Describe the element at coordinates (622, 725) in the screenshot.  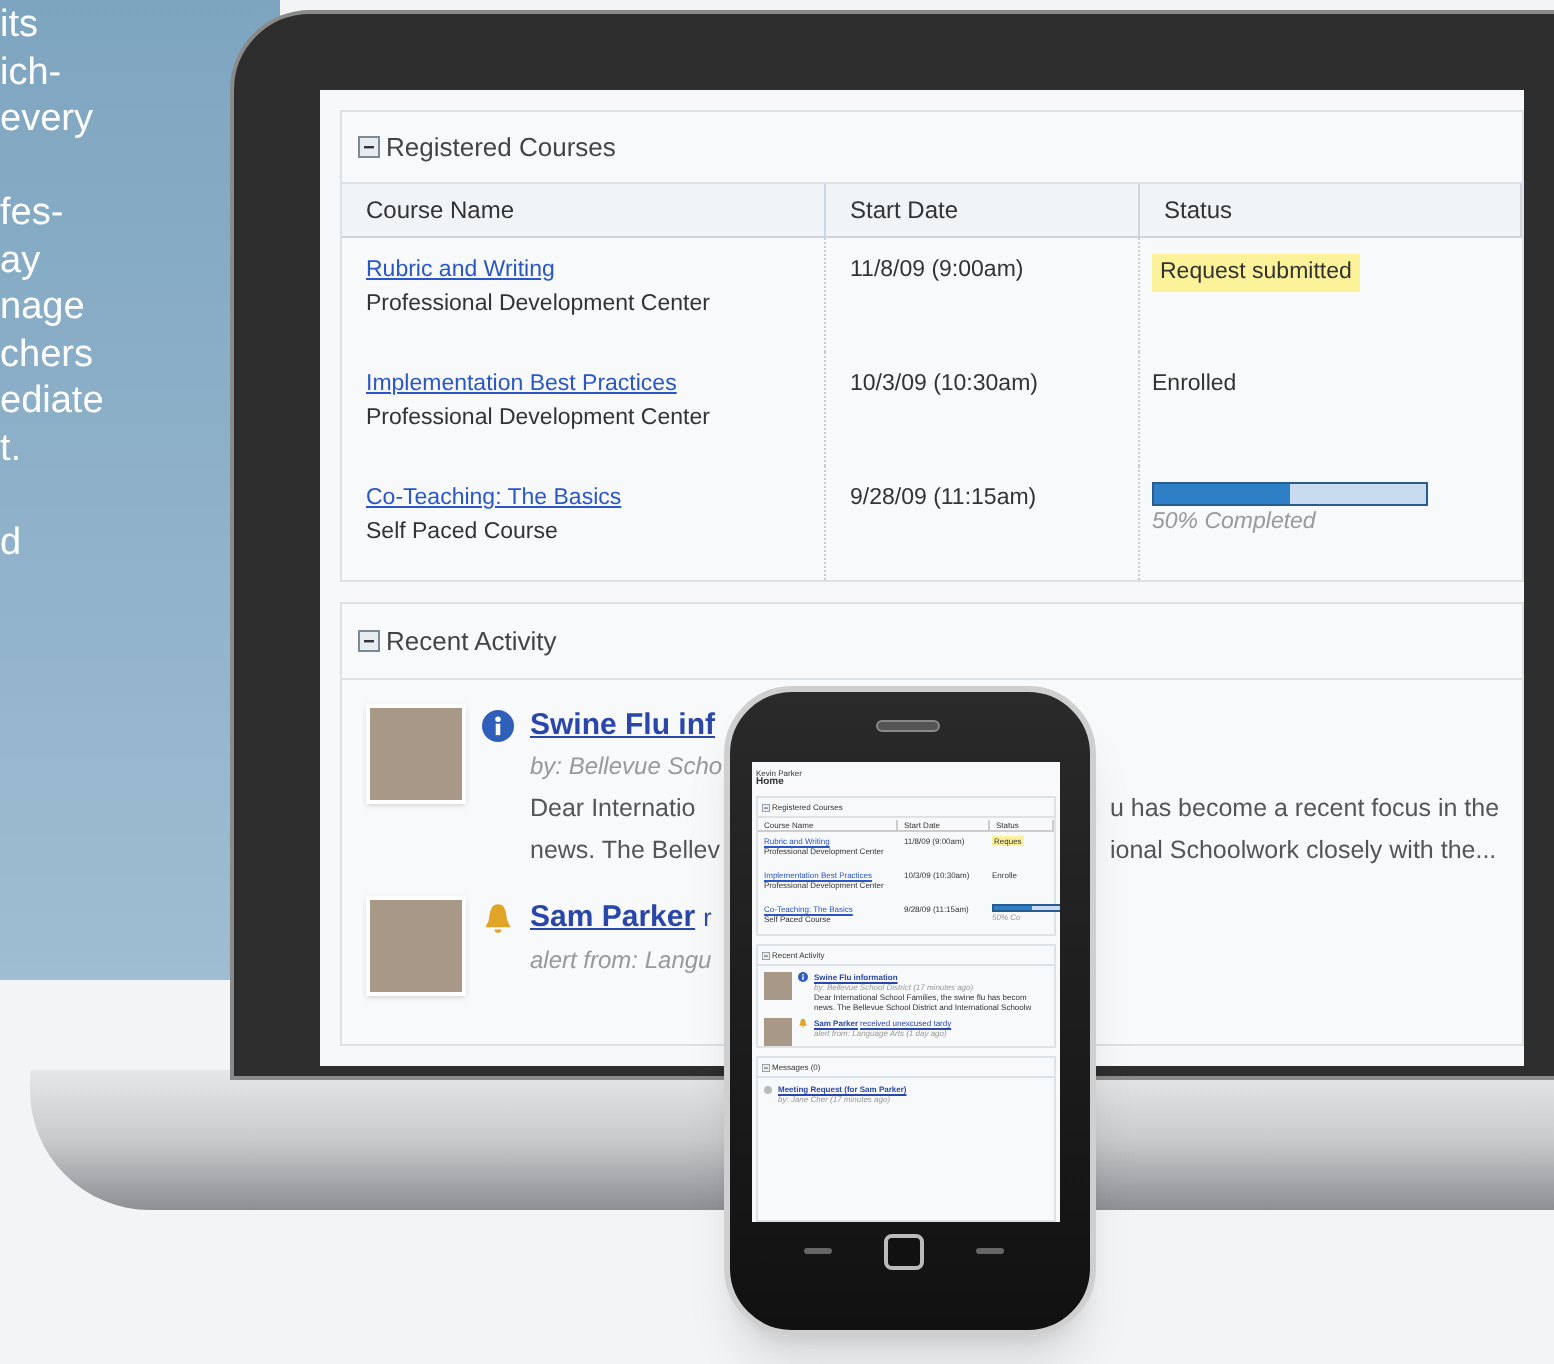
I see `activity-title-link: Swine Flu inf` at that location.